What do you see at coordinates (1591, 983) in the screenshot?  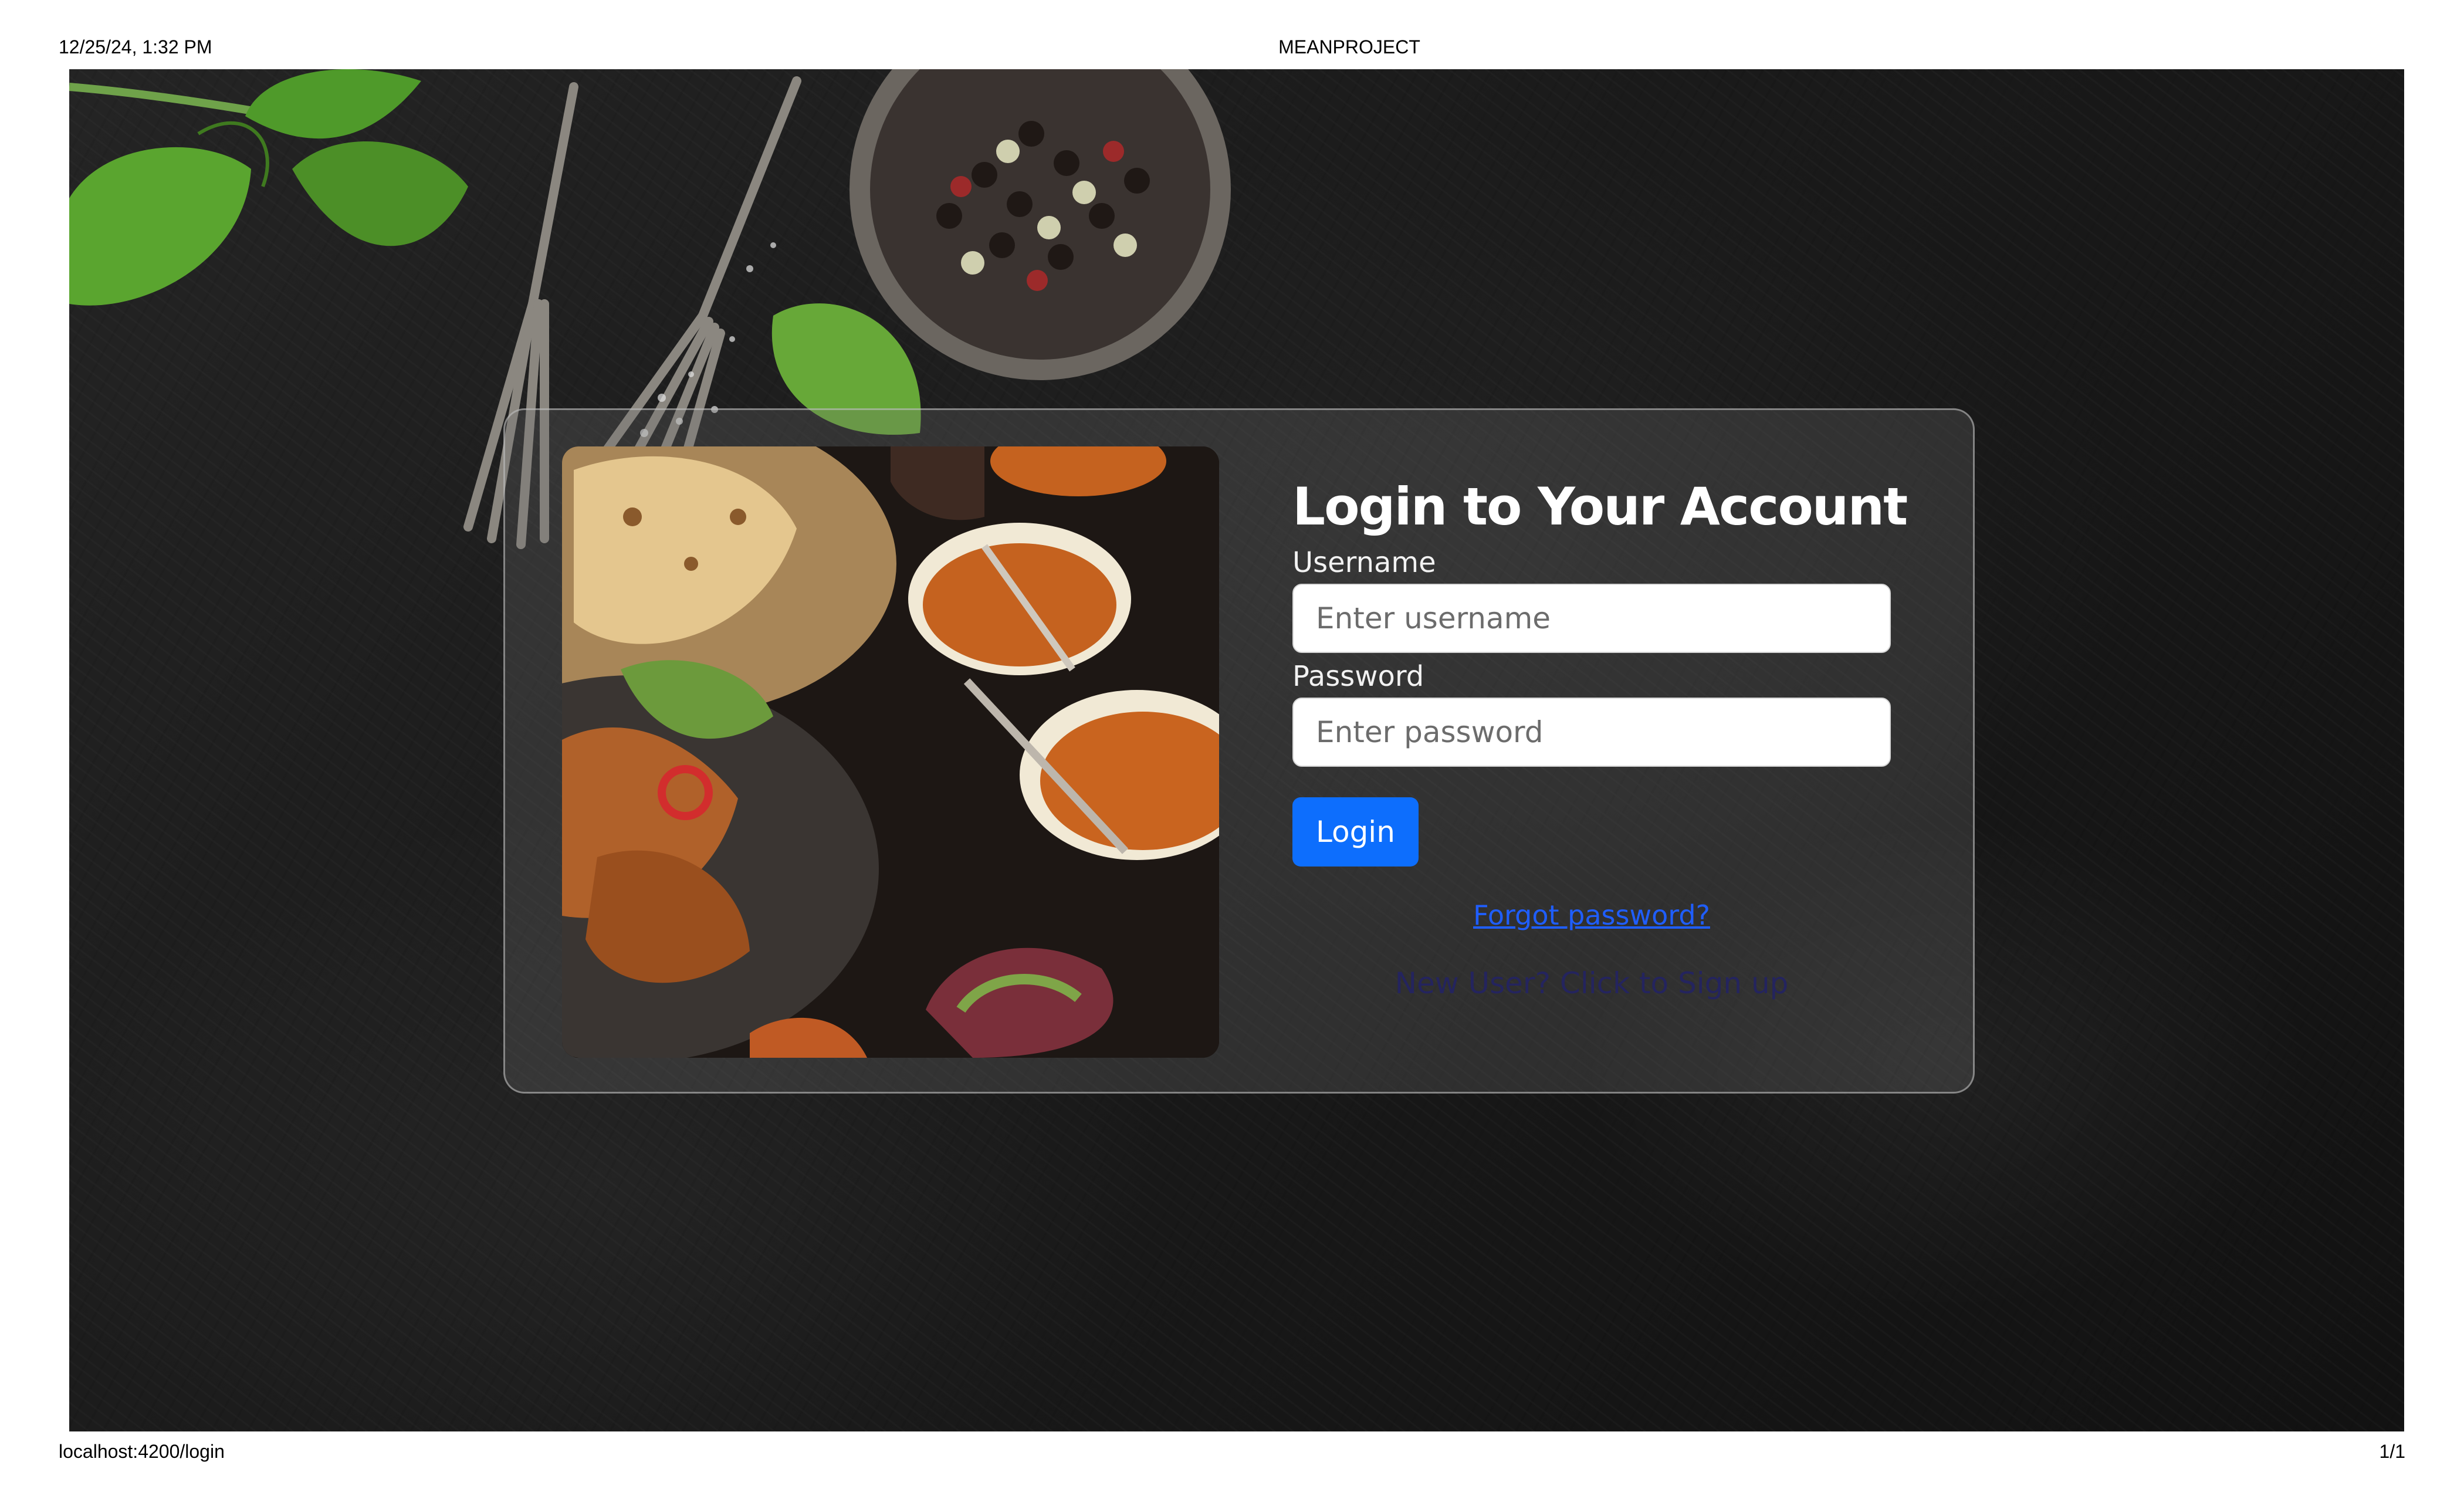 I see `signup-link: New User? Click to Sign up` at bounding box center [1591, 983].